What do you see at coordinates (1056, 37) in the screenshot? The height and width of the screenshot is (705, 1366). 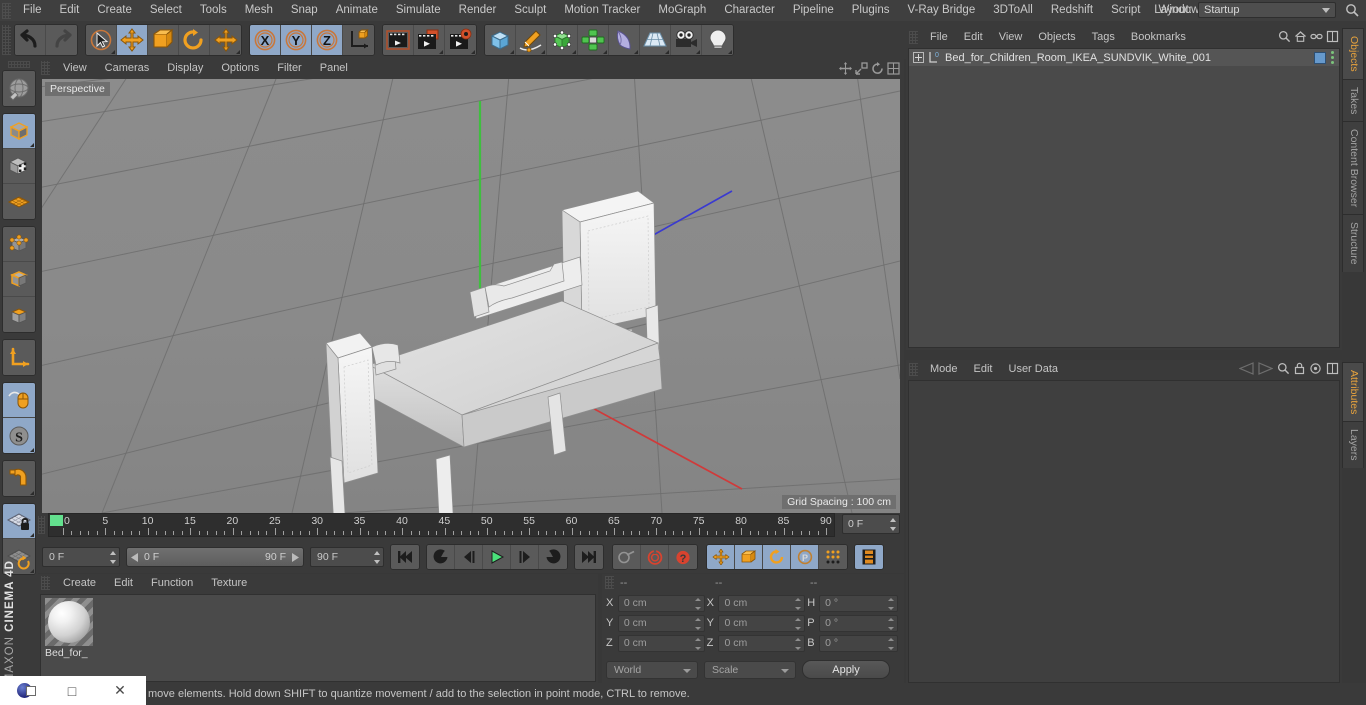 I see `object-menu-objects: Objects` at bounding box center [1056, 37].